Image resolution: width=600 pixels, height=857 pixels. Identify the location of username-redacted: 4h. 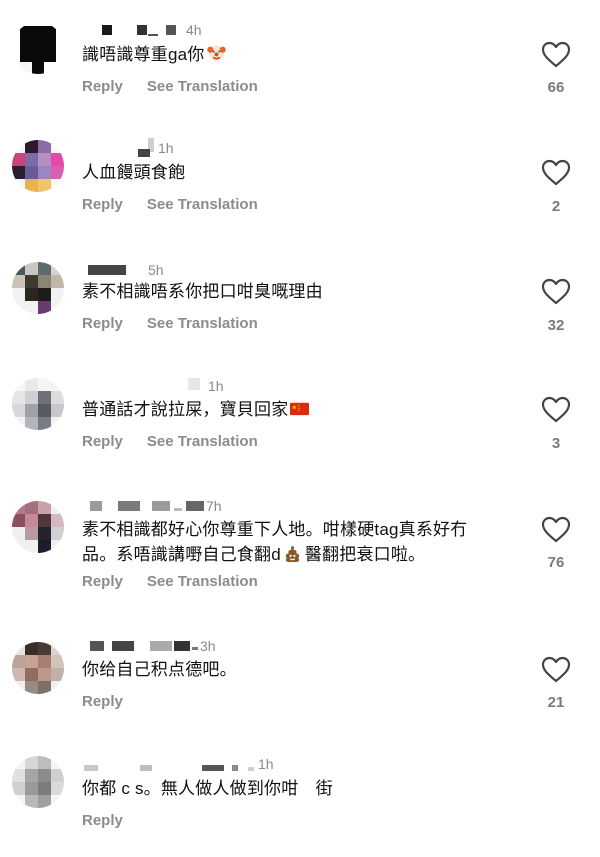
(162, 30).